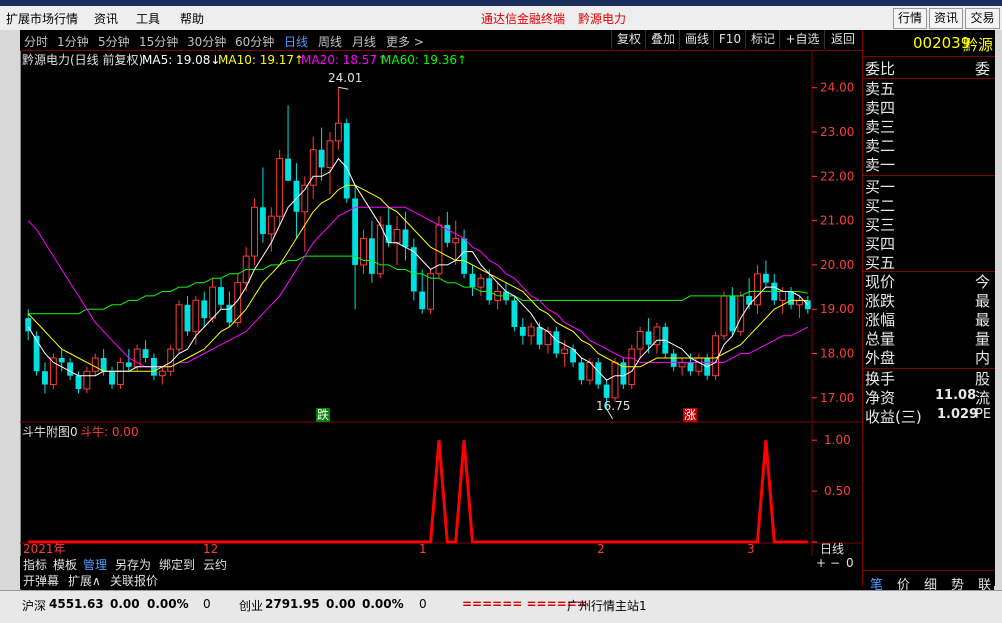  Describe the element at coordinates (998, 310) in the screenshot. I see `right-scrollbar` at that location.